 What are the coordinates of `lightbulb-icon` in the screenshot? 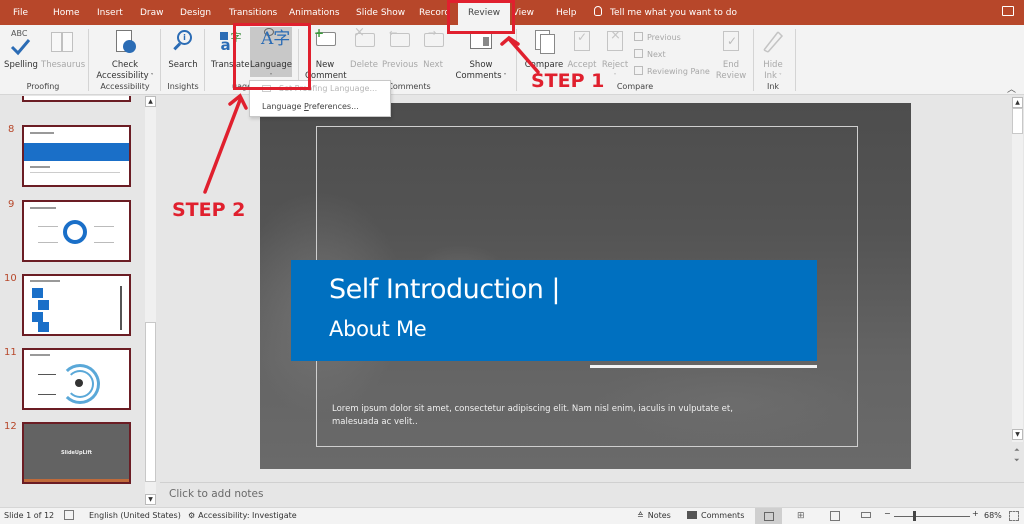 It's located at (598, 11).